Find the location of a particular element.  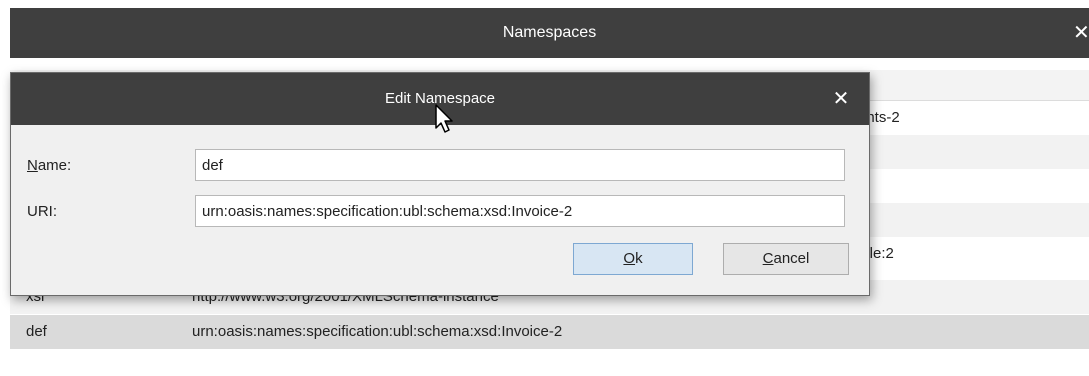

namespaces-titlebar: Namespaces ✕ is located at coordinates (549, 33).